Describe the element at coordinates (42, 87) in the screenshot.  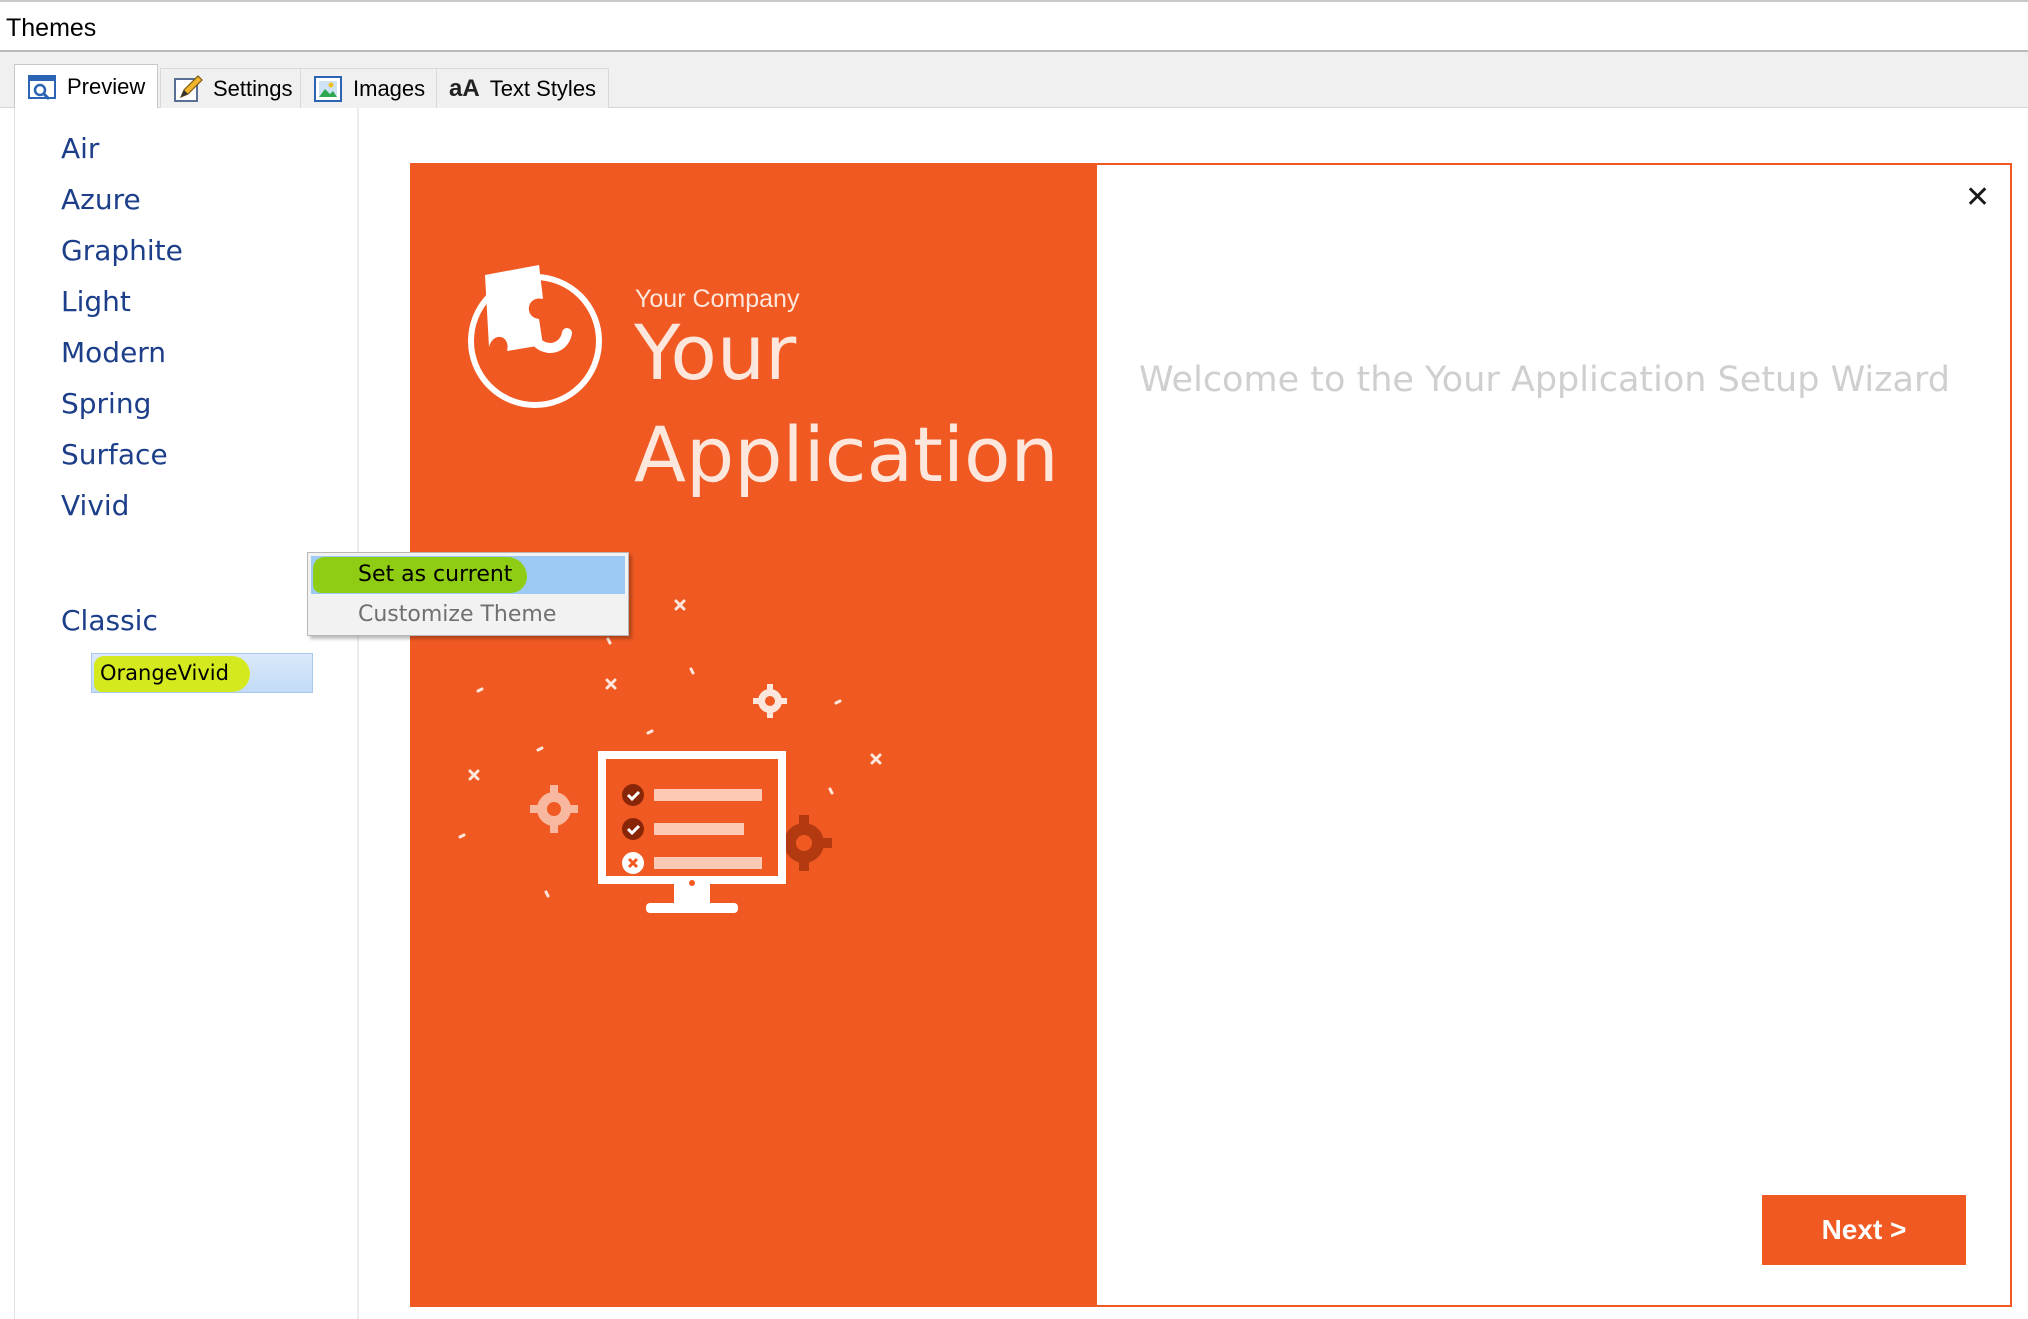
I see `preview-icon` at that location.